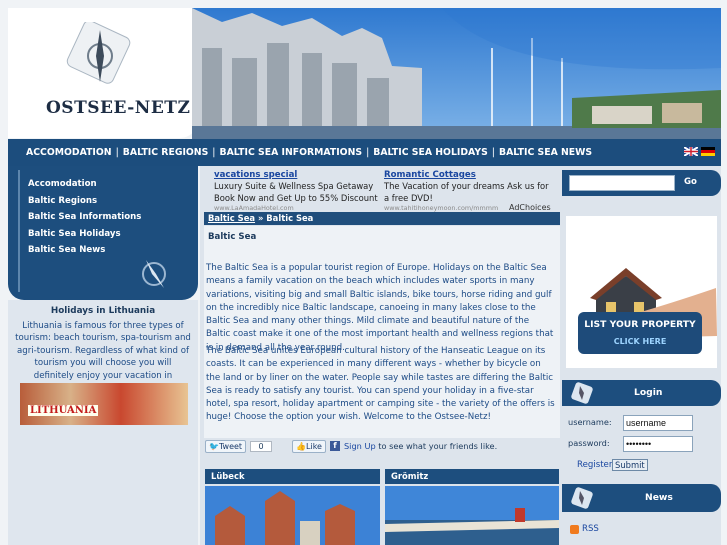 The height and width of the screenshot is (545, 727). What do you see at coordinates (84, 250) in the screenshot?
I see `sidebar-item-baltic-sea-news: Baltic Sea News` at bounding box center [84, 250].